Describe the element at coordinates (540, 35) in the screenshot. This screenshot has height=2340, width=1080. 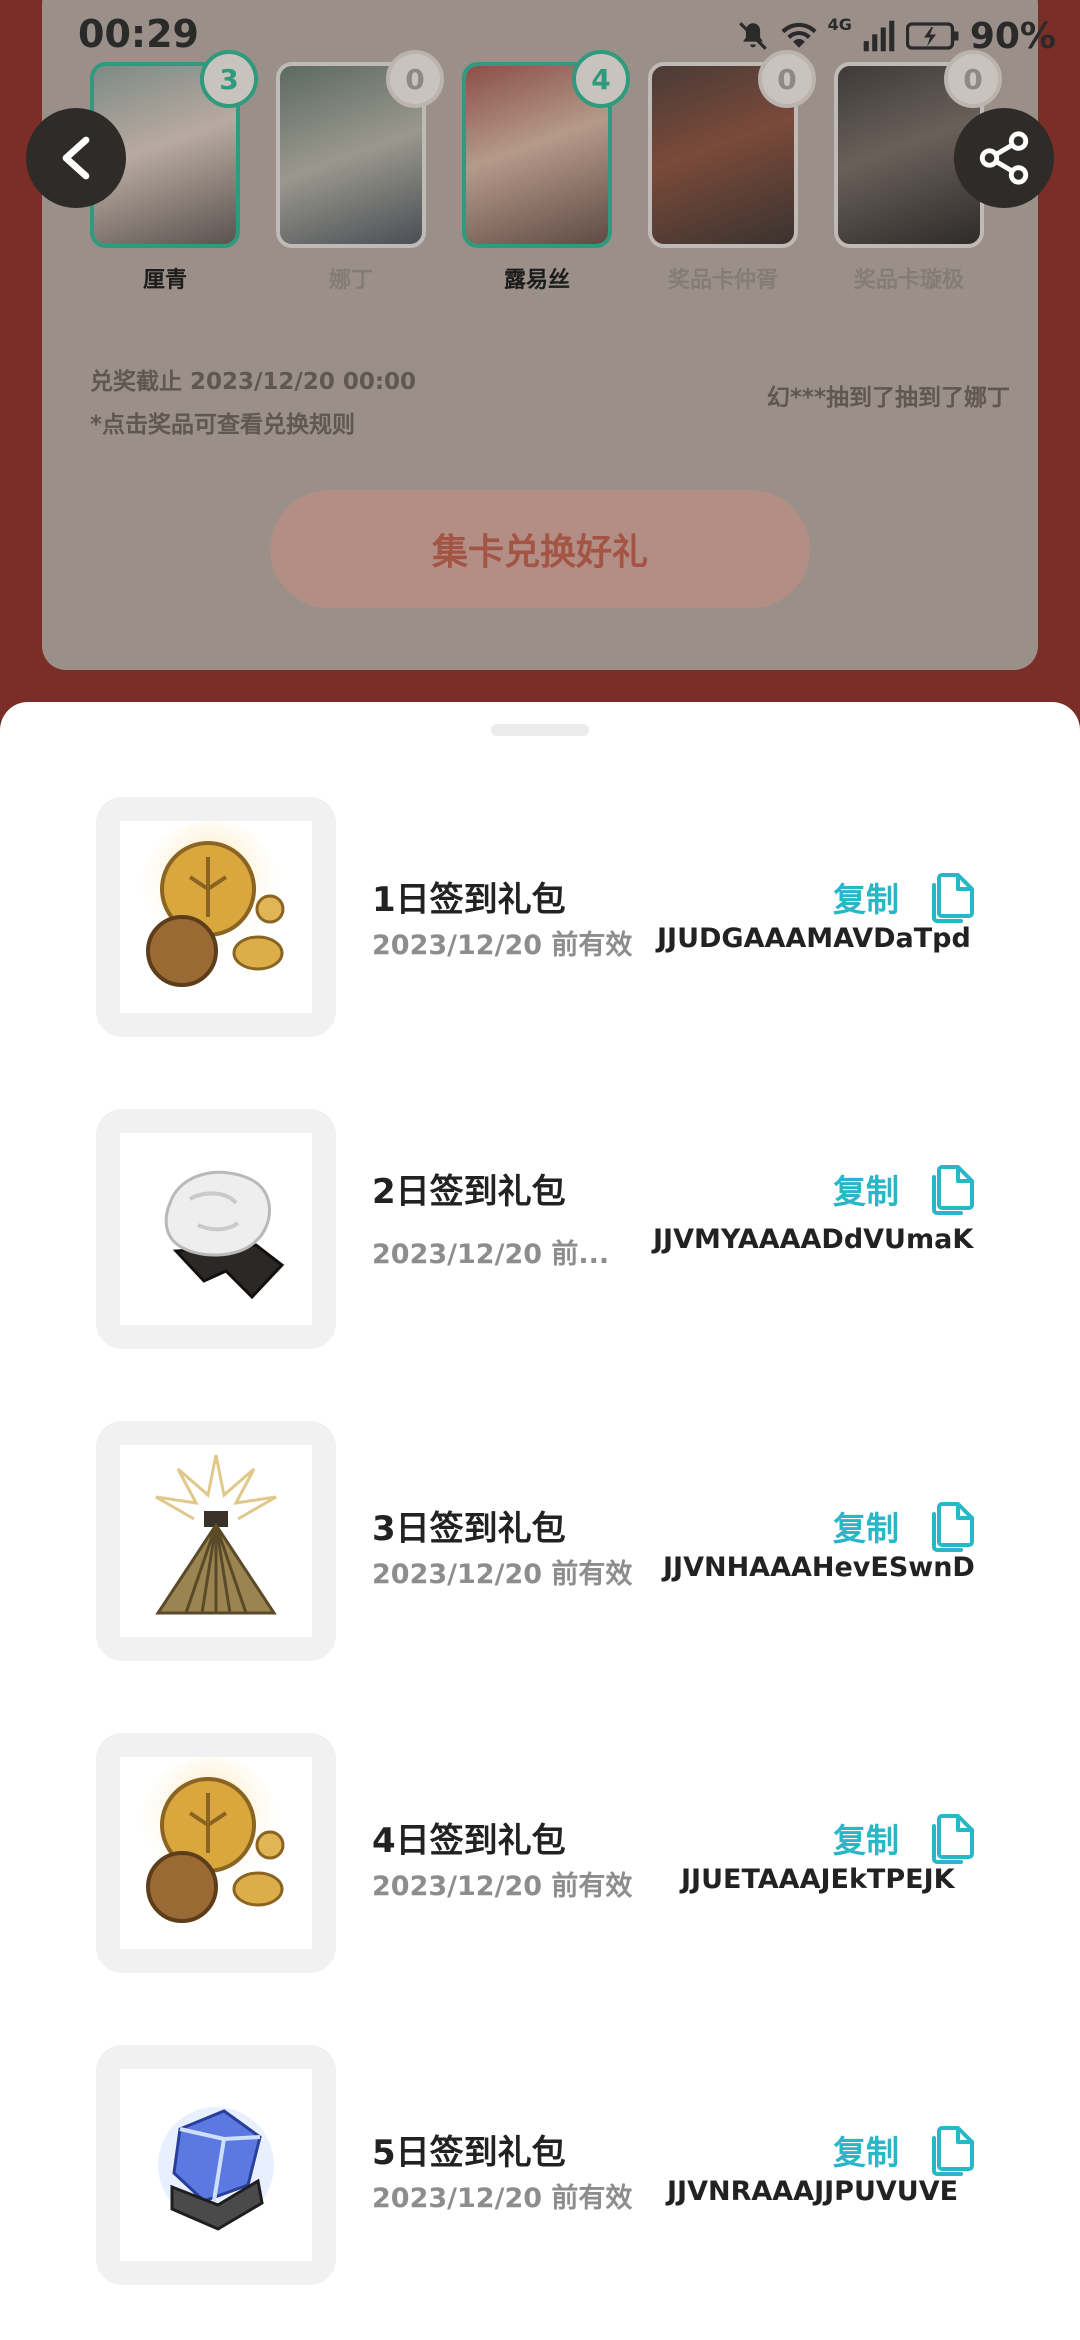
I see `status-bar: 00:29 4G 90%` at that location.